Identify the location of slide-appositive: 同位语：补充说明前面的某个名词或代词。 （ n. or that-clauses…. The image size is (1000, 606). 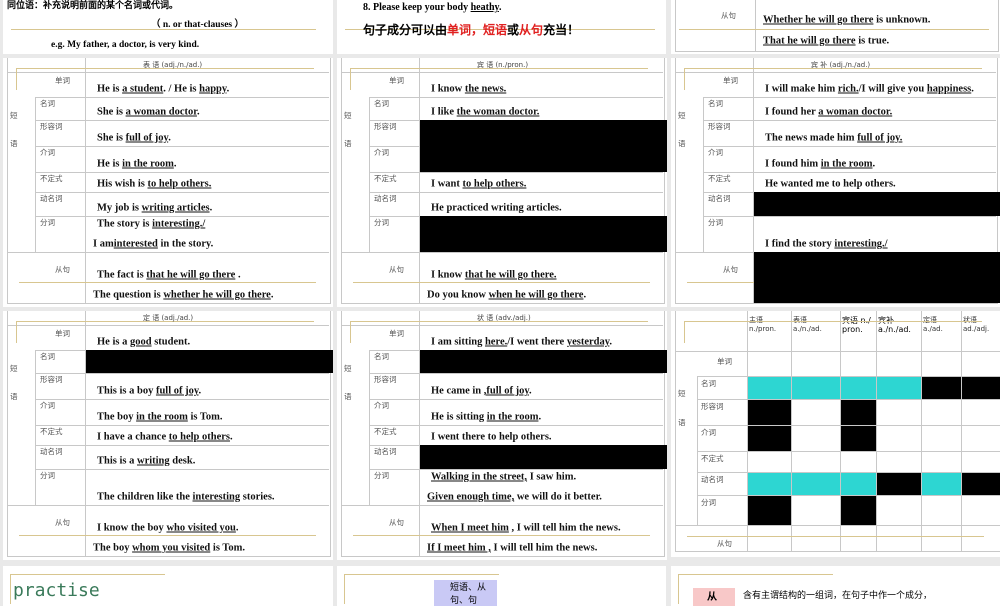
(168, 27).